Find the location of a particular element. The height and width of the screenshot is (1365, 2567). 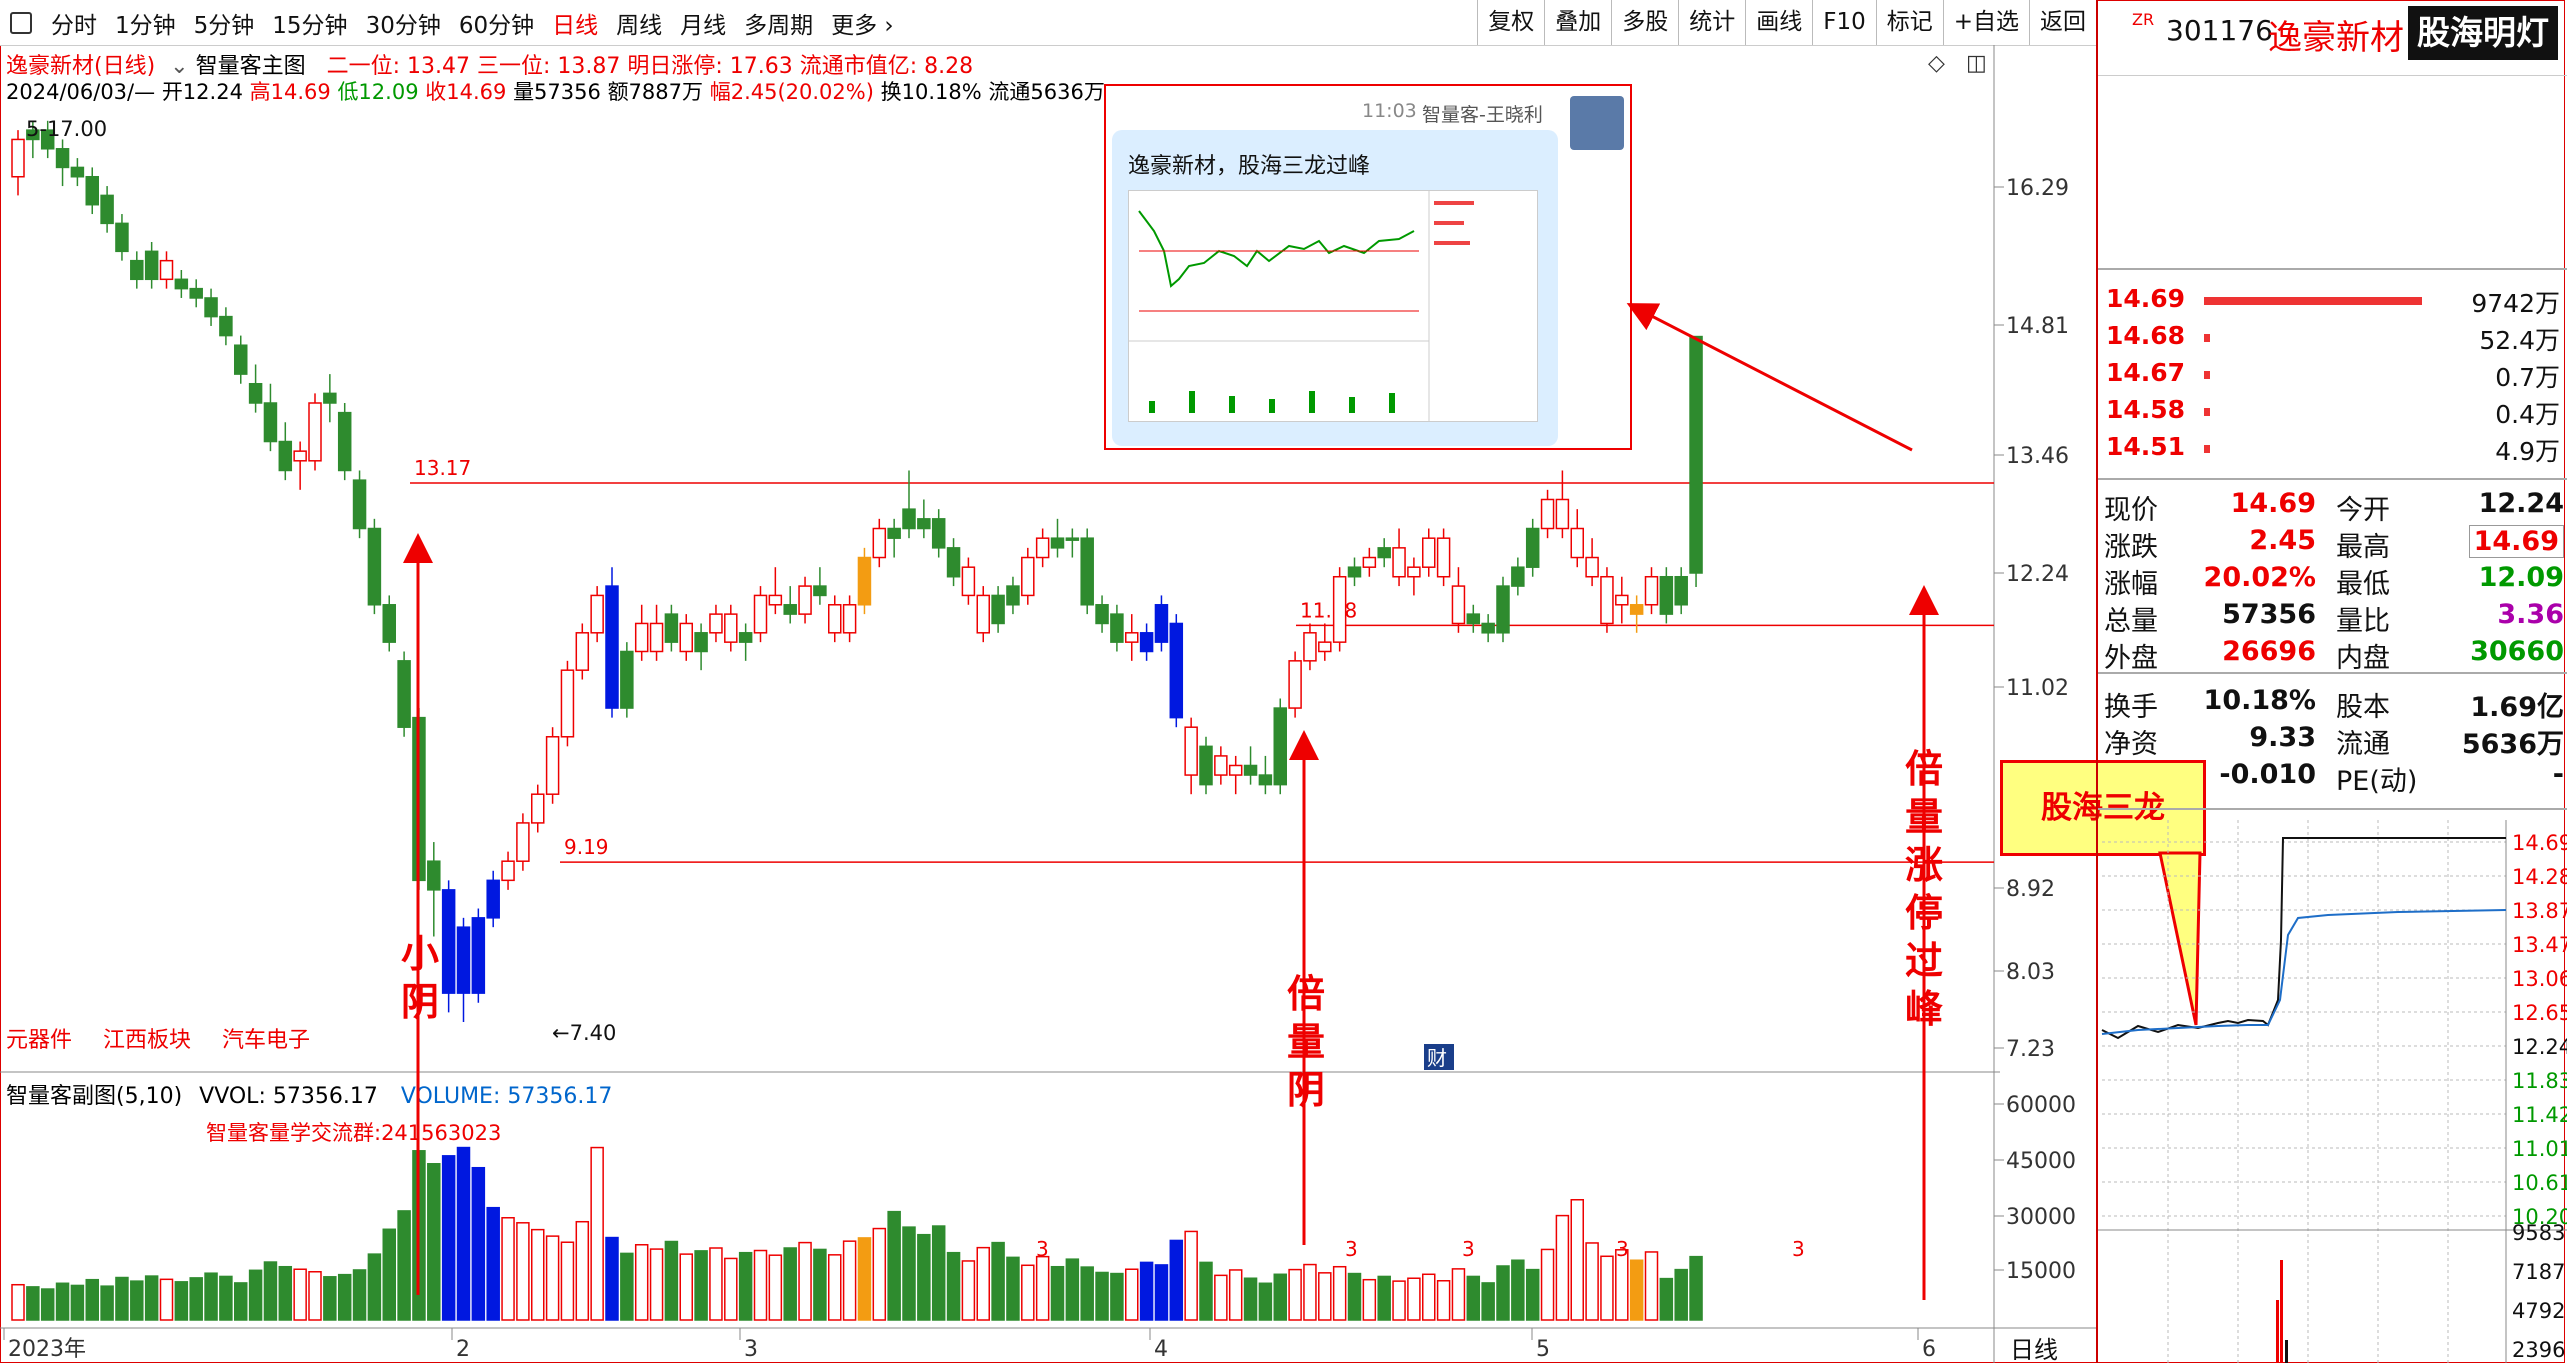

group-note: 智量客量学交流群:241563023 is located at coordinates (354, 1133).